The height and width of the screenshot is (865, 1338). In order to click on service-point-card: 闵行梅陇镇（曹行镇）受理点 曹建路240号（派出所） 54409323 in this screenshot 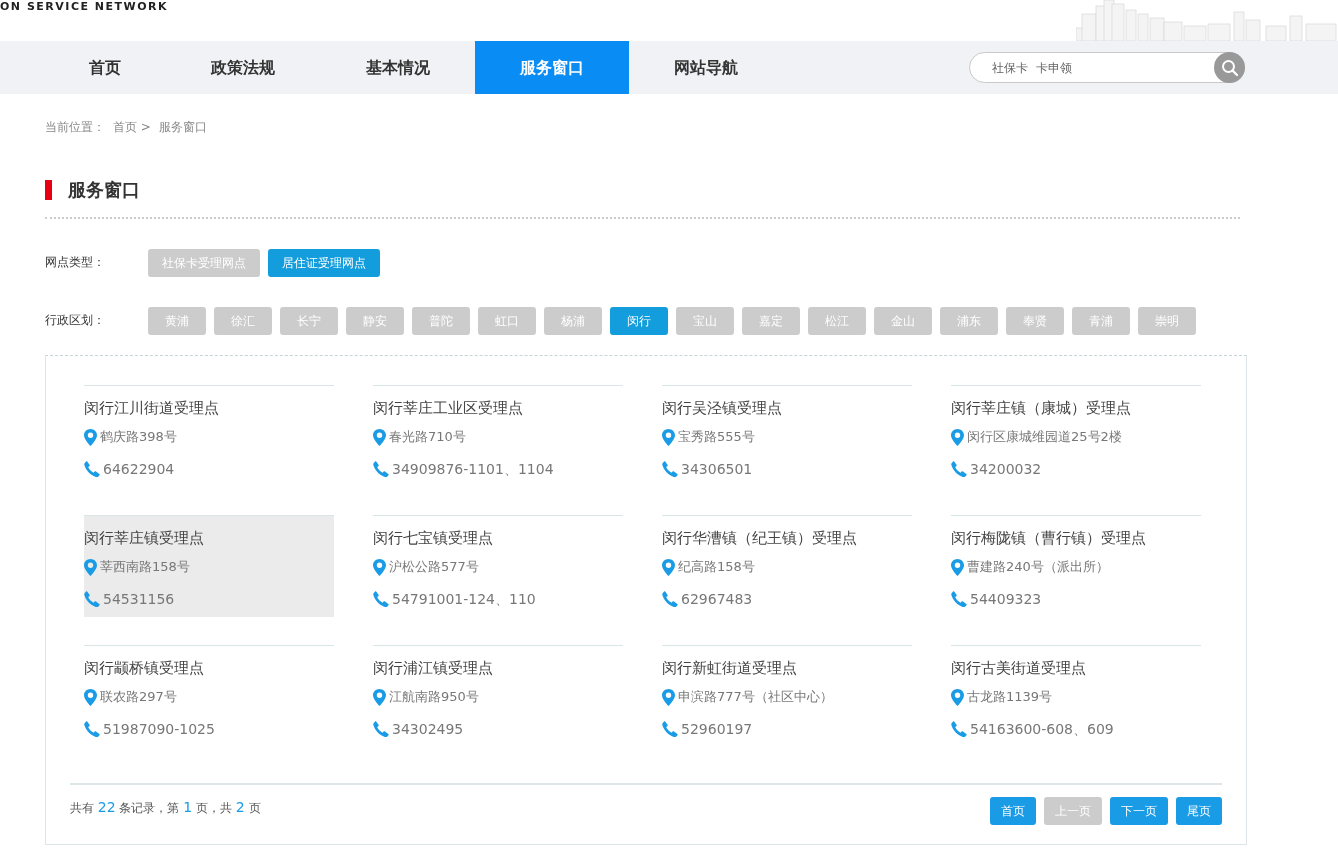, I will do `click(1076, 580)`.